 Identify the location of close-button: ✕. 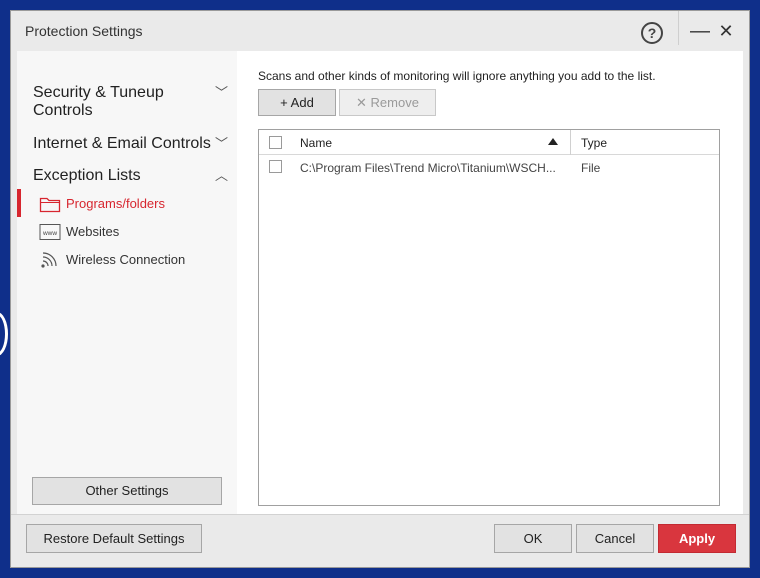
(726, 31).